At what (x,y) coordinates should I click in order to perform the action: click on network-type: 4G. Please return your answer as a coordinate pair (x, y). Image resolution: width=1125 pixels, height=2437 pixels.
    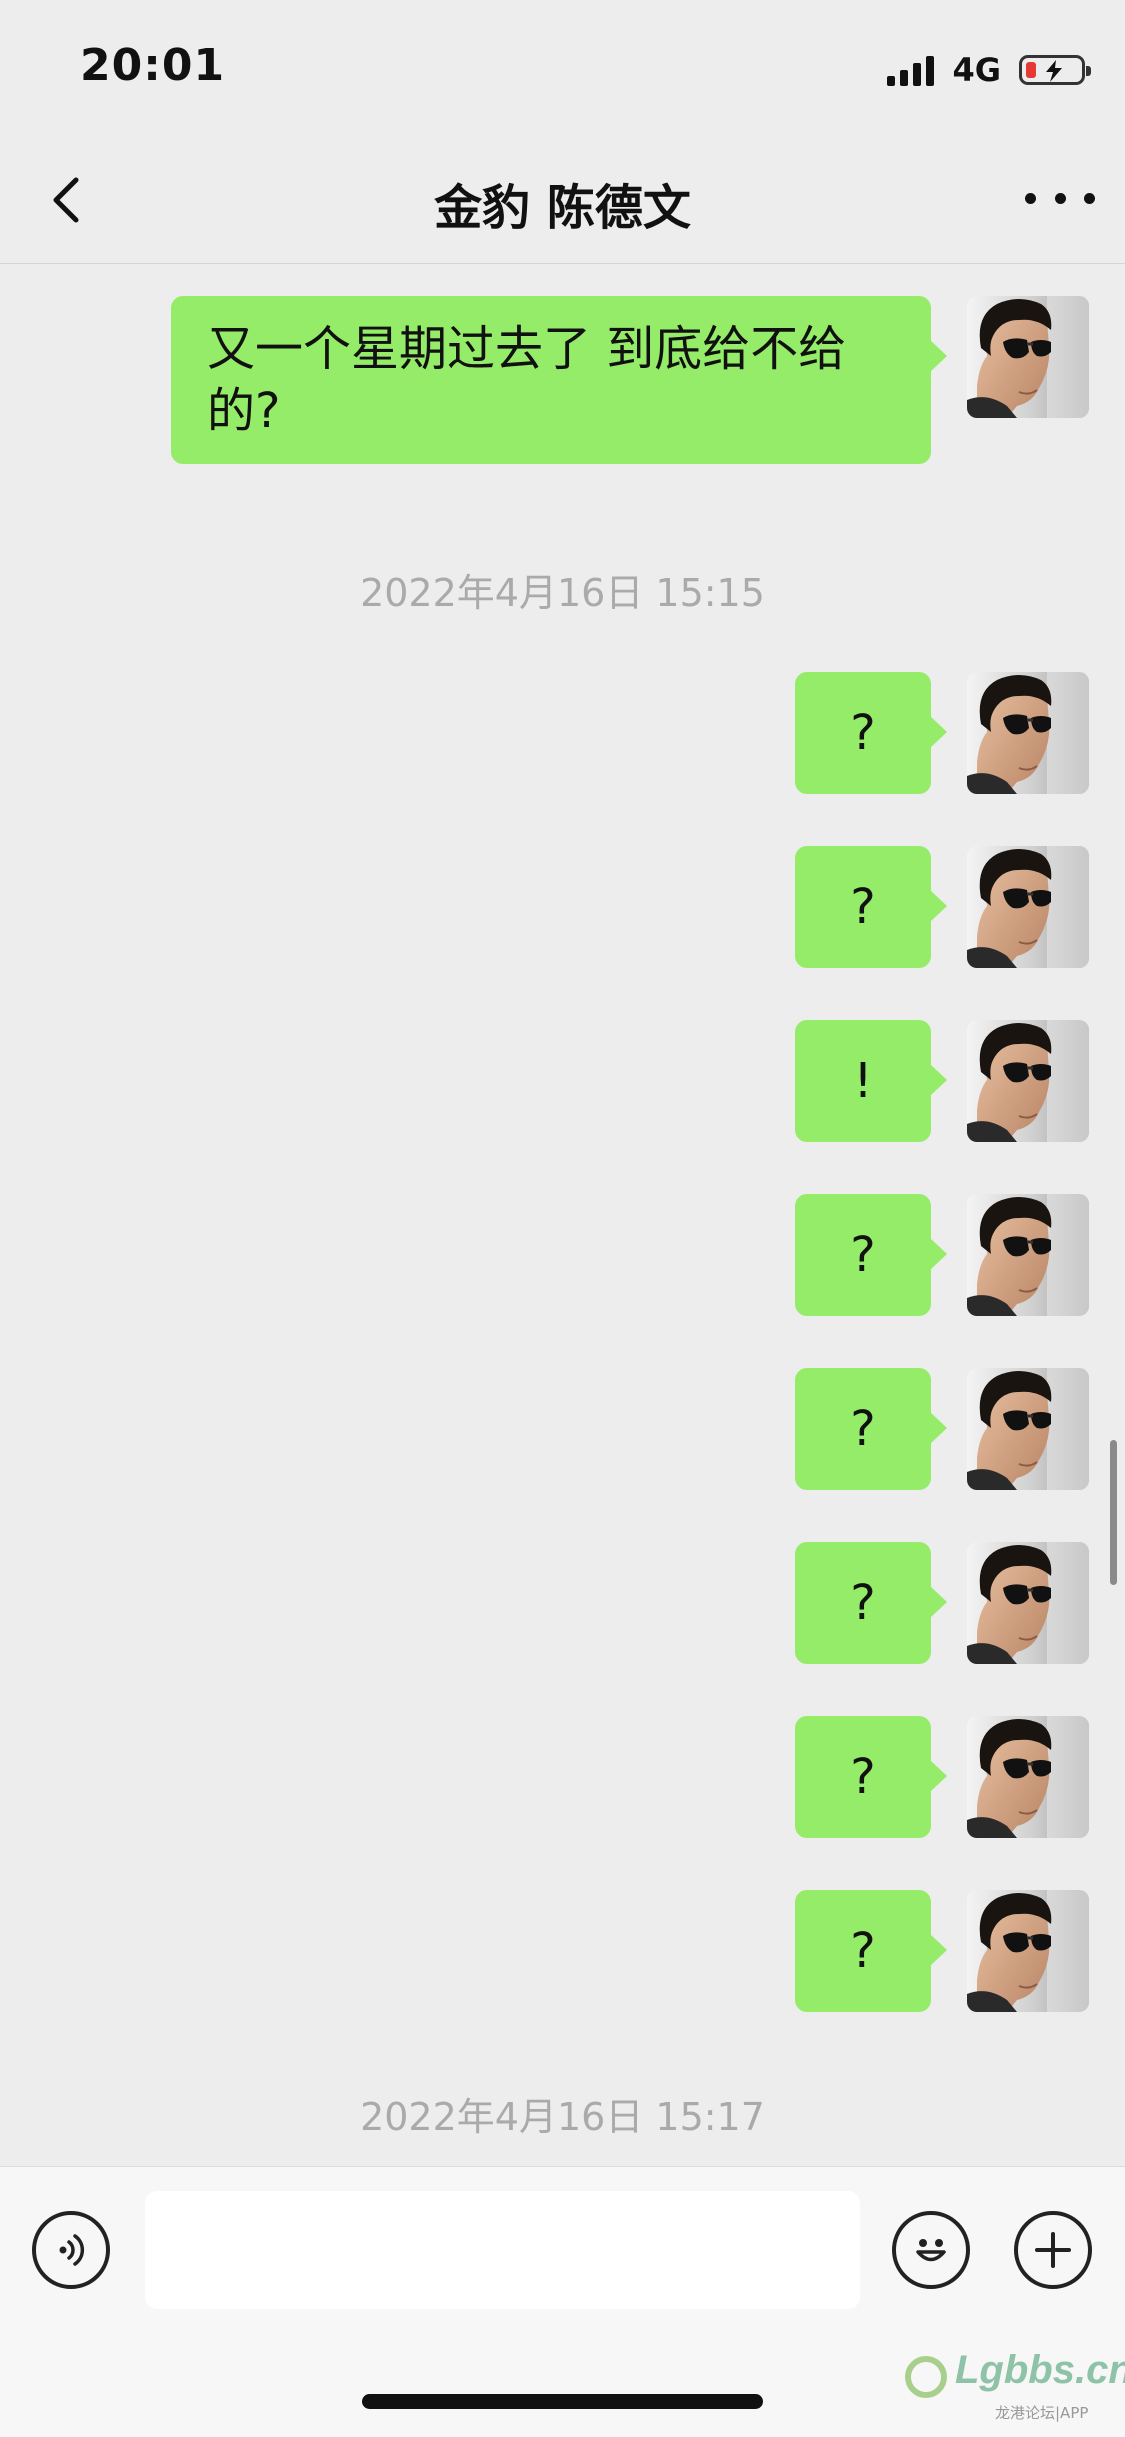
    Looking at the image, I should click on (976, 70).